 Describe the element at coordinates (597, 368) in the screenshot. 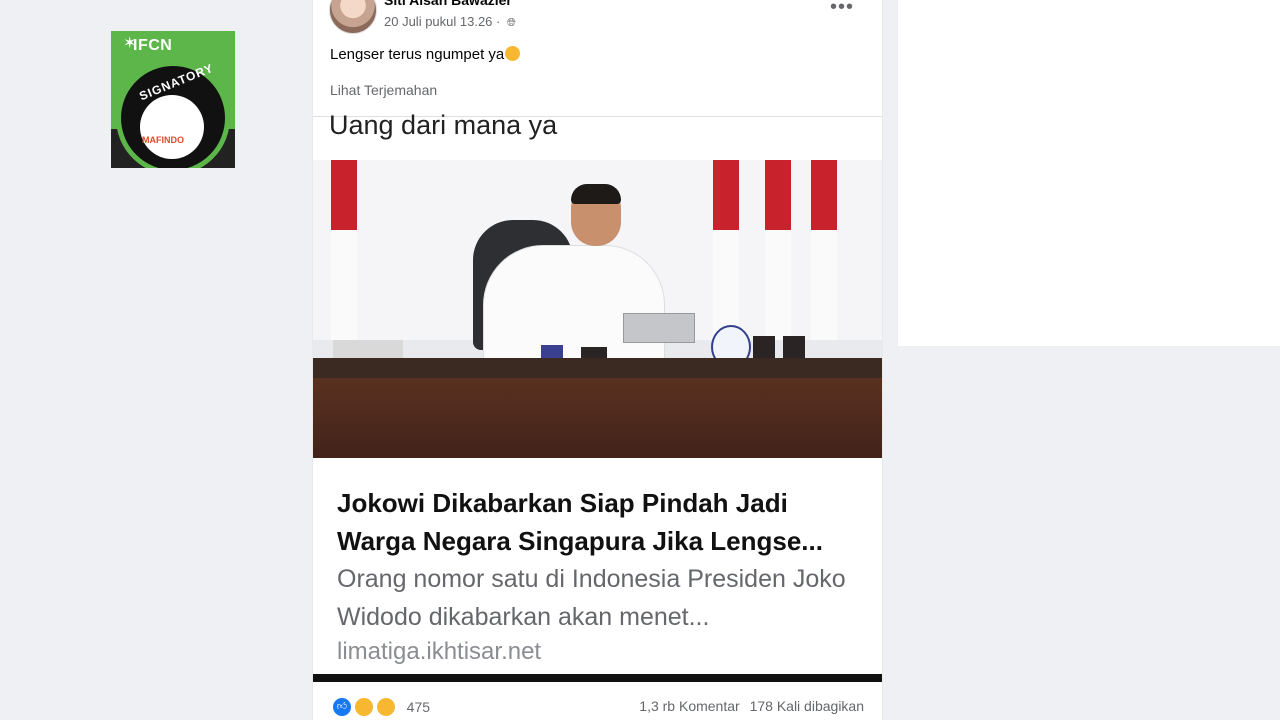

I see `desk-top` at that location.